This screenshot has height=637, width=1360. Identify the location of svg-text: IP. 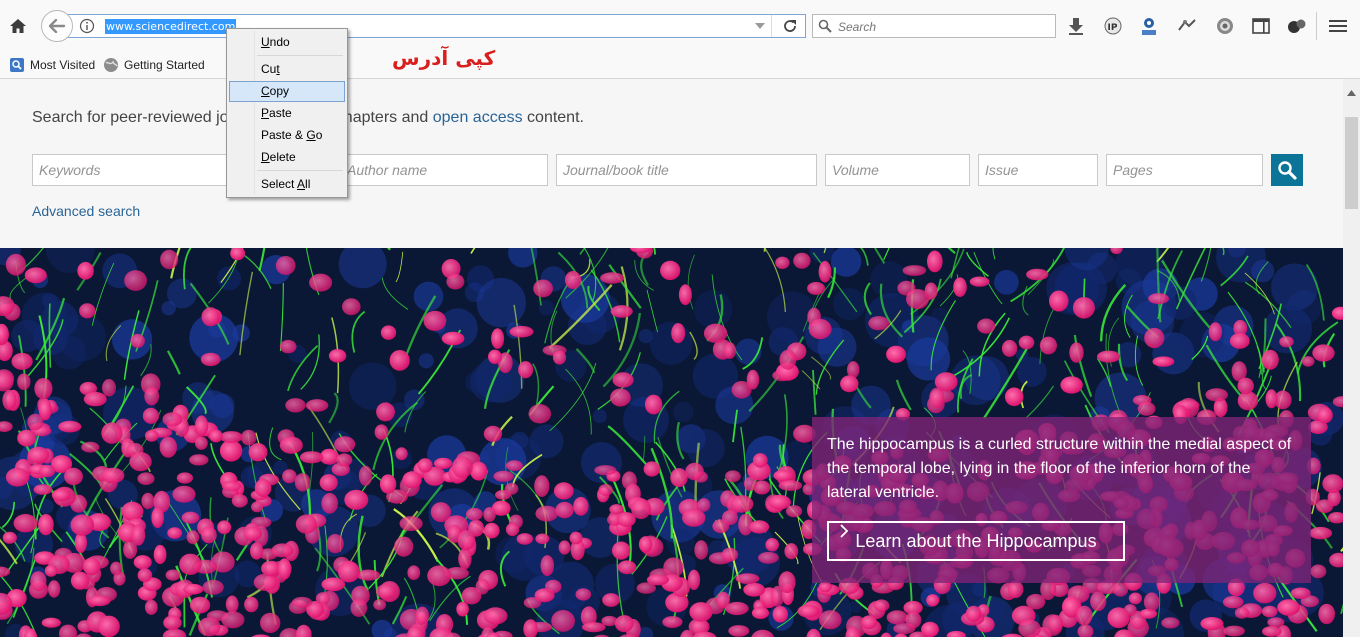
(1113, 28).